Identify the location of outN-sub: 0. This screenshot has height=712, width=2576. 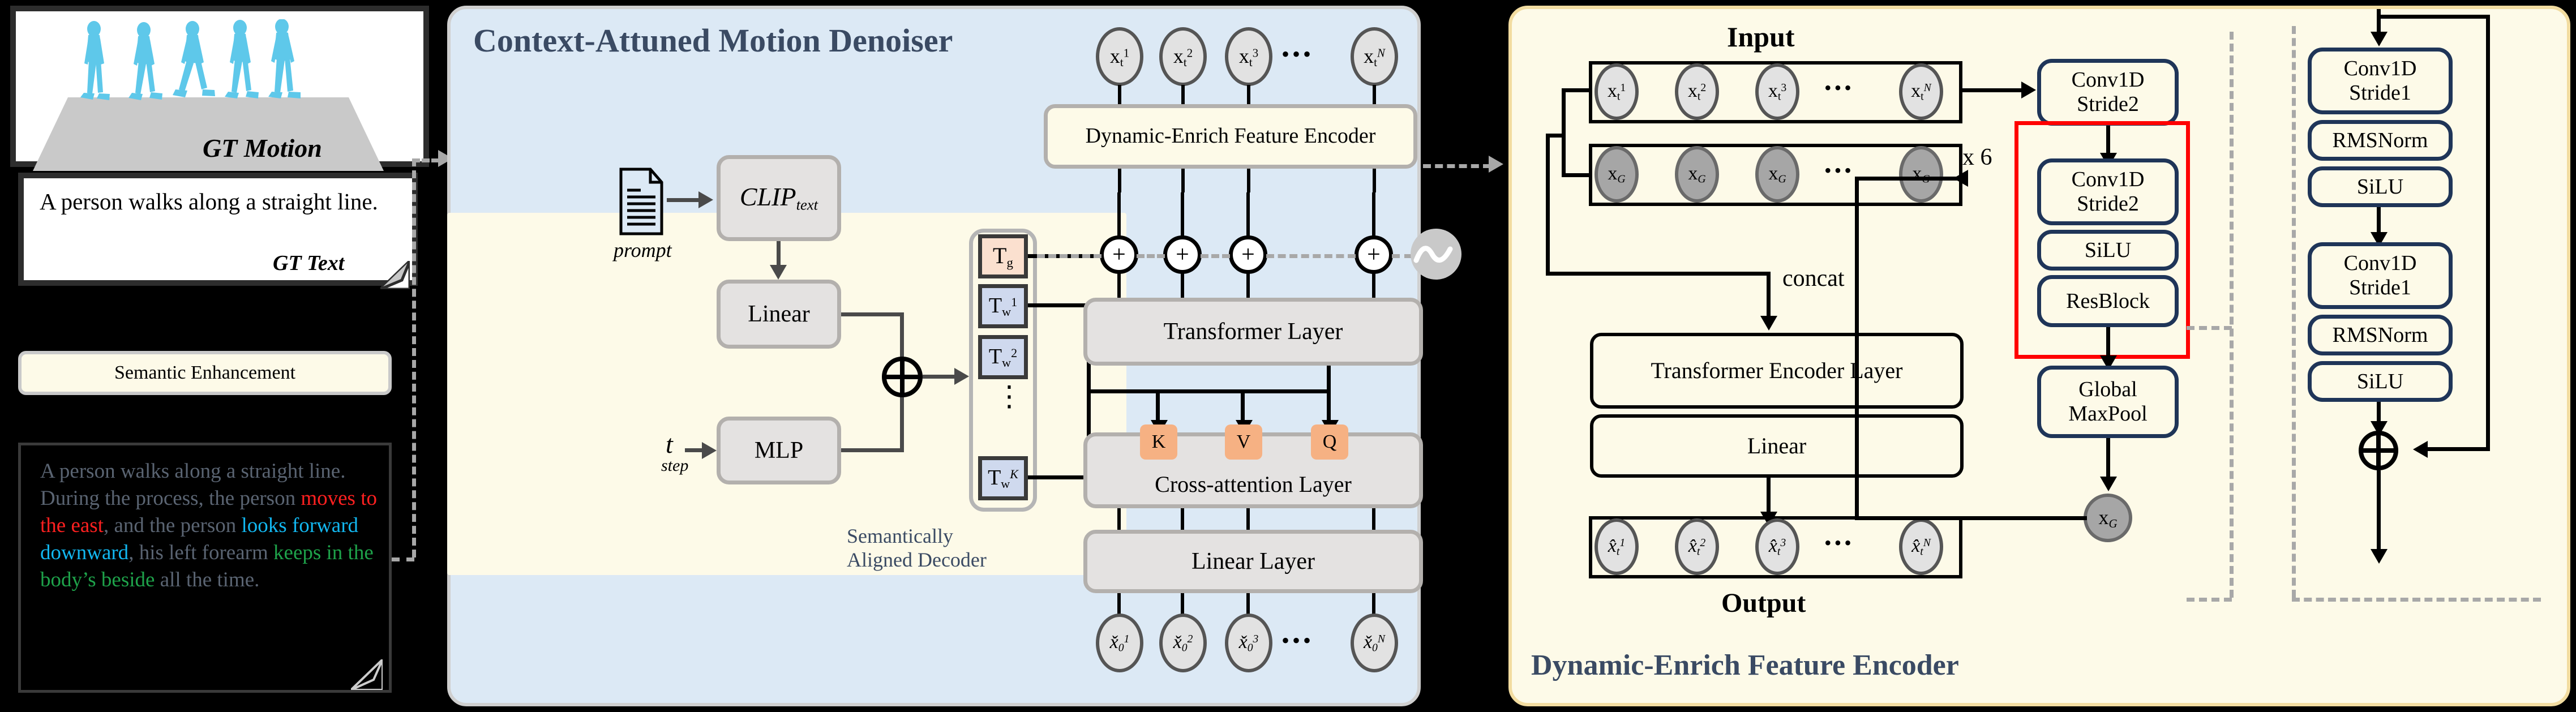
(1375, 647).